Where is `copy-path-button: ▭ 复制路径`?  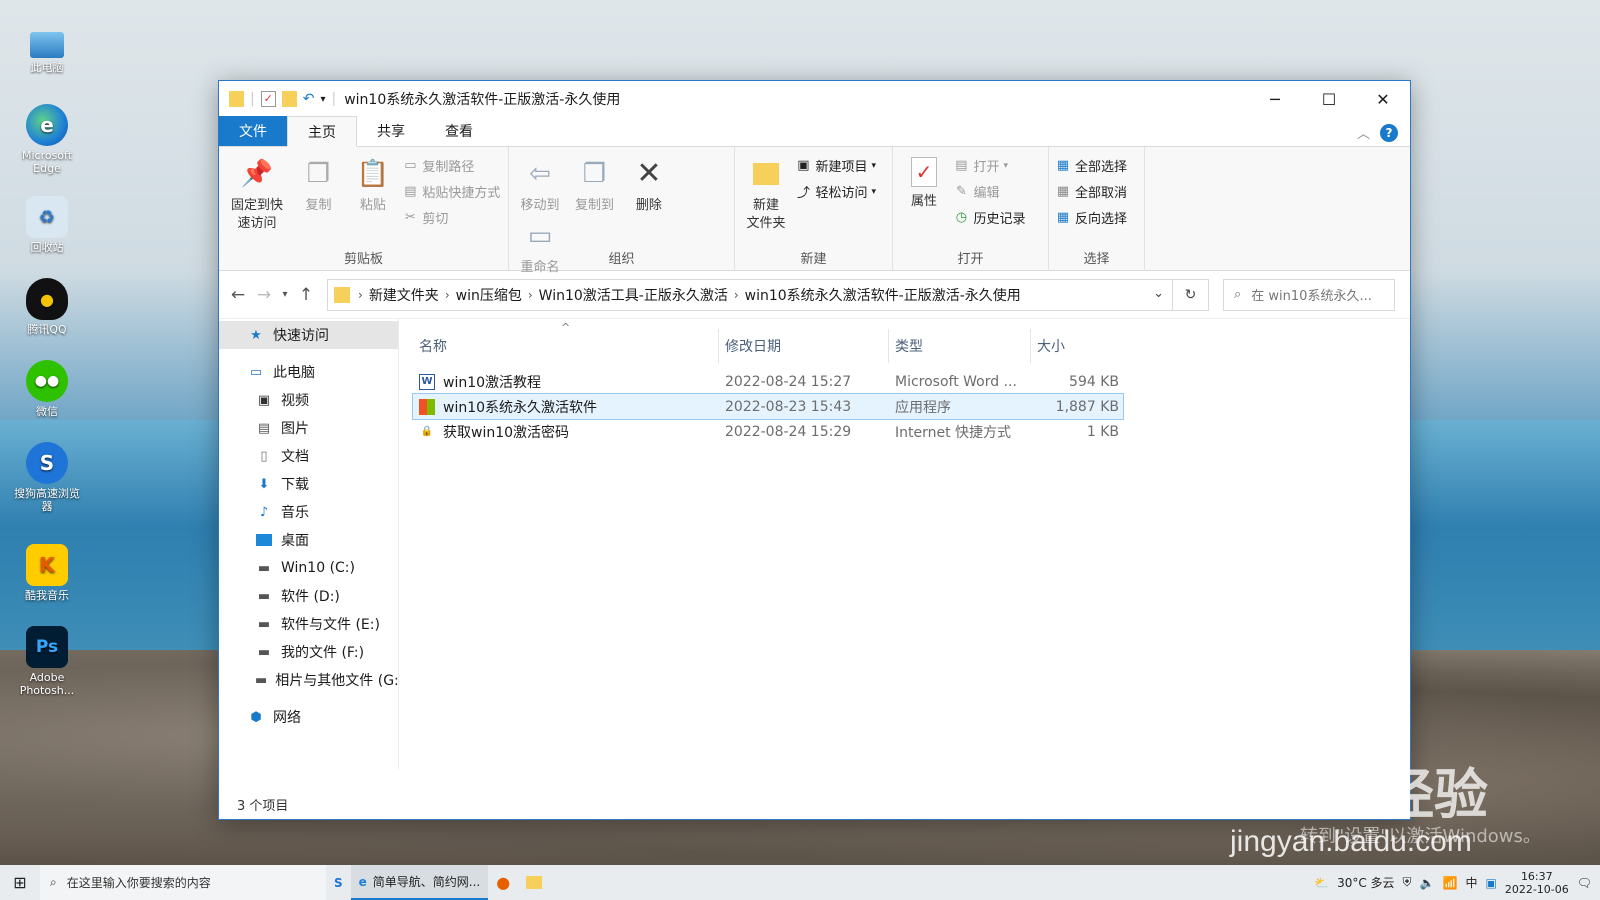
copy-path-button: ▭ 复制路径 is located at coordinates (451, 165).